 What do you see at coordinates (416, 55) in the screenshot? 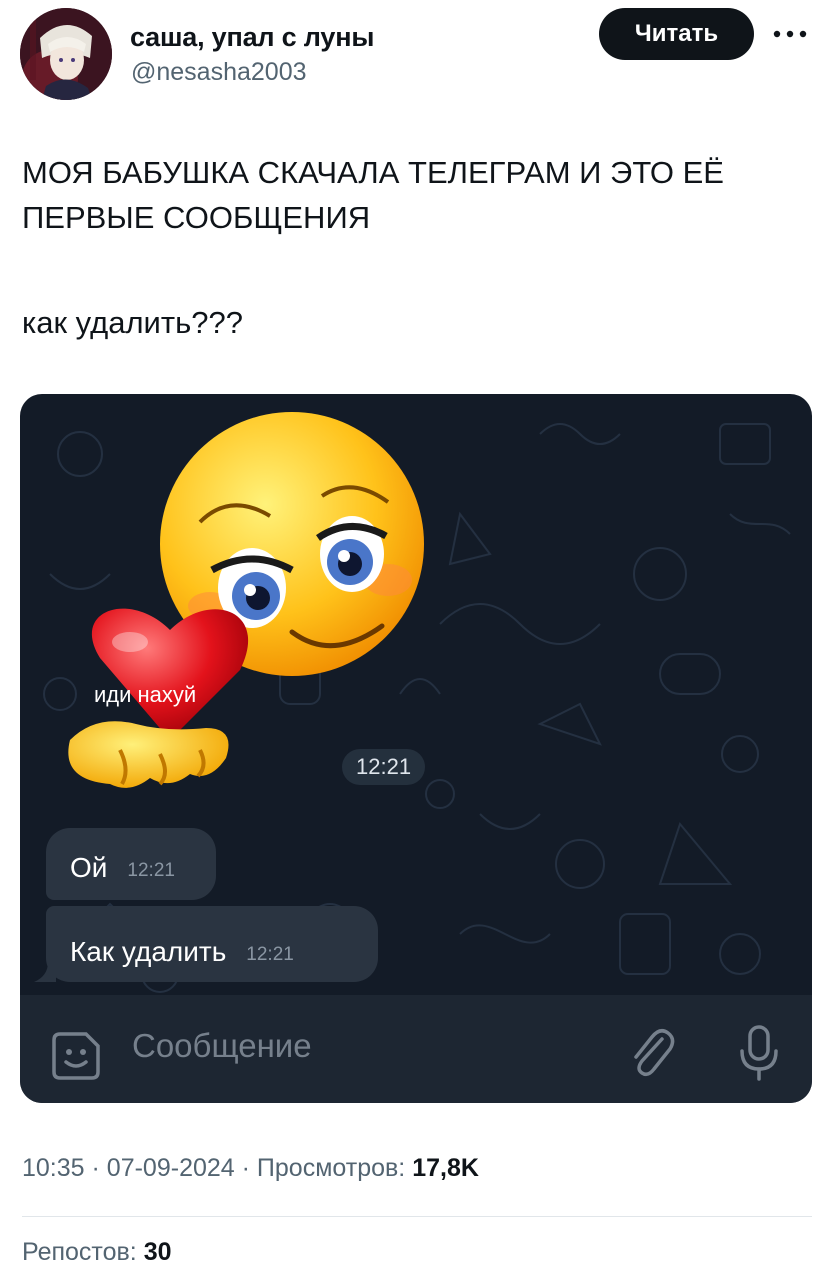
I see `tweet-header: саша, упал с луны @nesasha2003 Читать` at bounding box center [416, 55].